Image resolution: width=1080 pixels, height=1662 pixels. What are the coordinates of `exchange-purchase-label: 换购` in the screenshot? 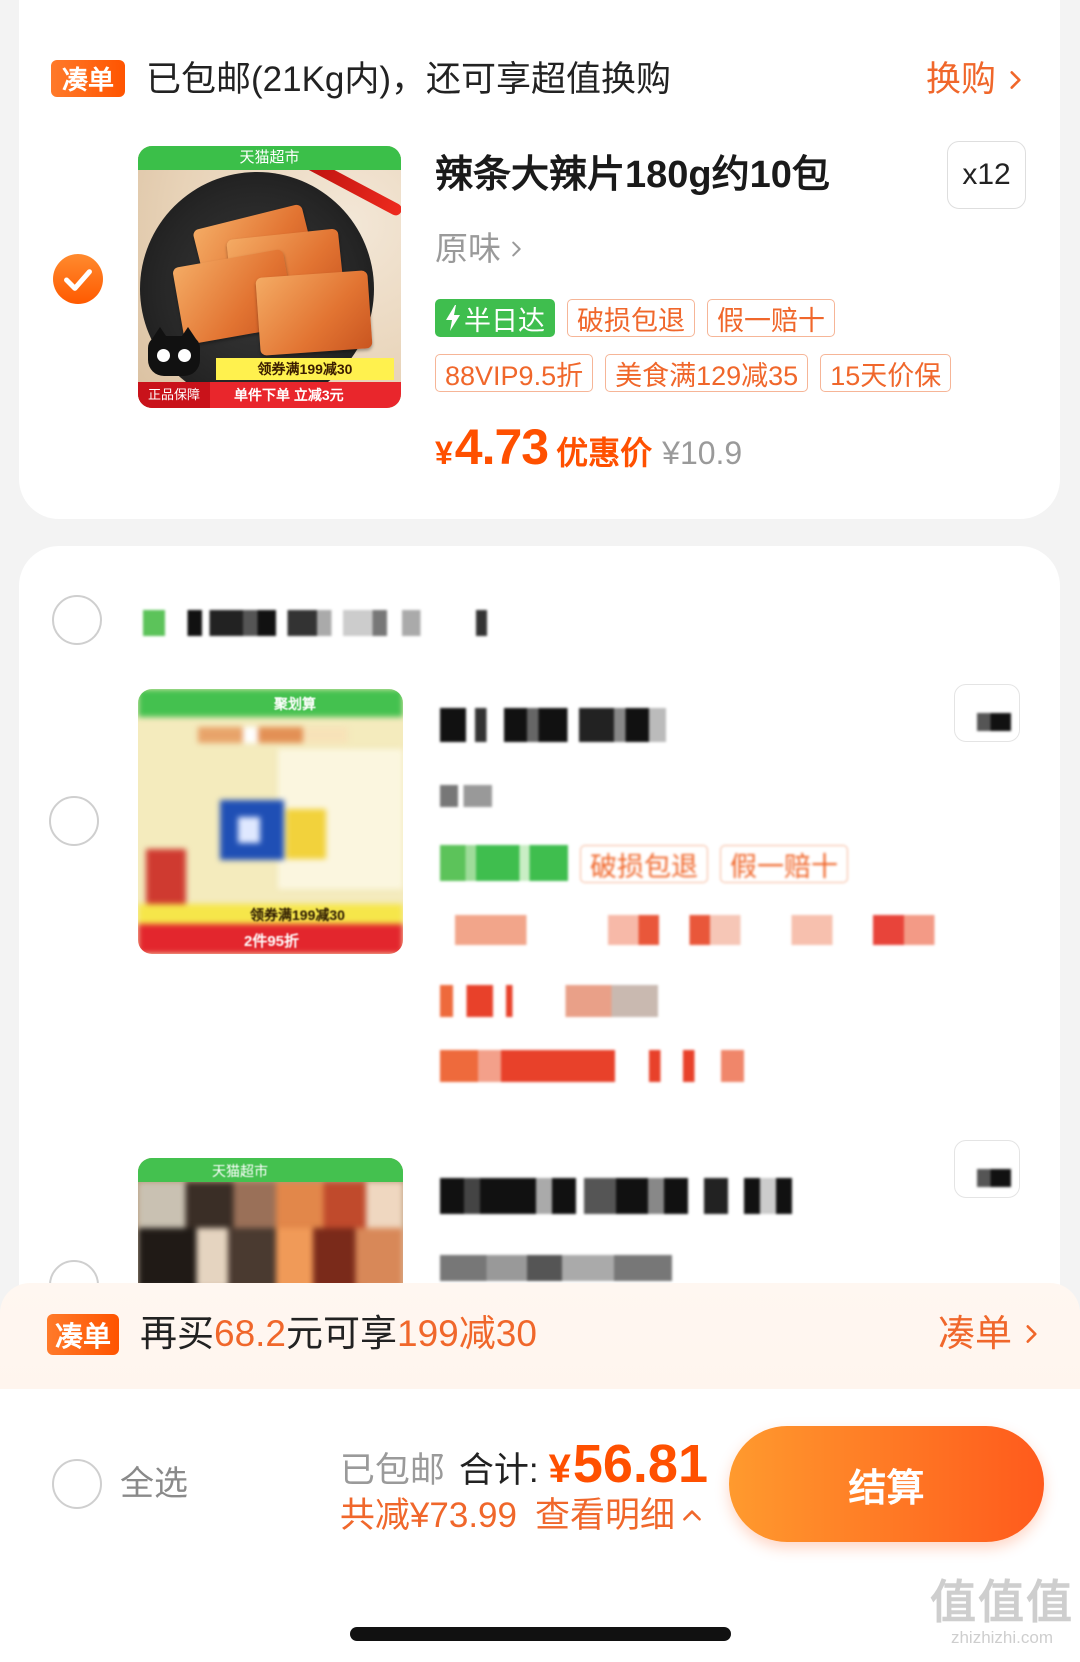 It's located at (960, 79).